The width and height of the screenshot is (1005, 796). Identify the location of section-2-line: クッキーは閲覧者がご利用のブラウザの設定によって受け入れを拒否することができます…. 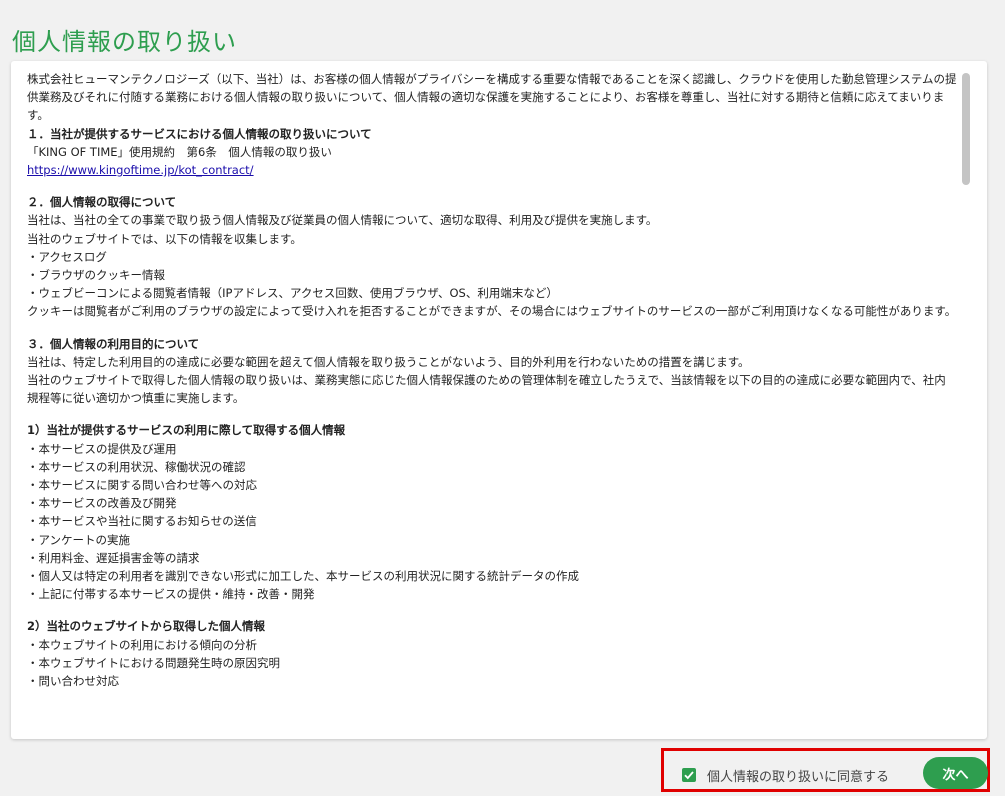
(492, 311).